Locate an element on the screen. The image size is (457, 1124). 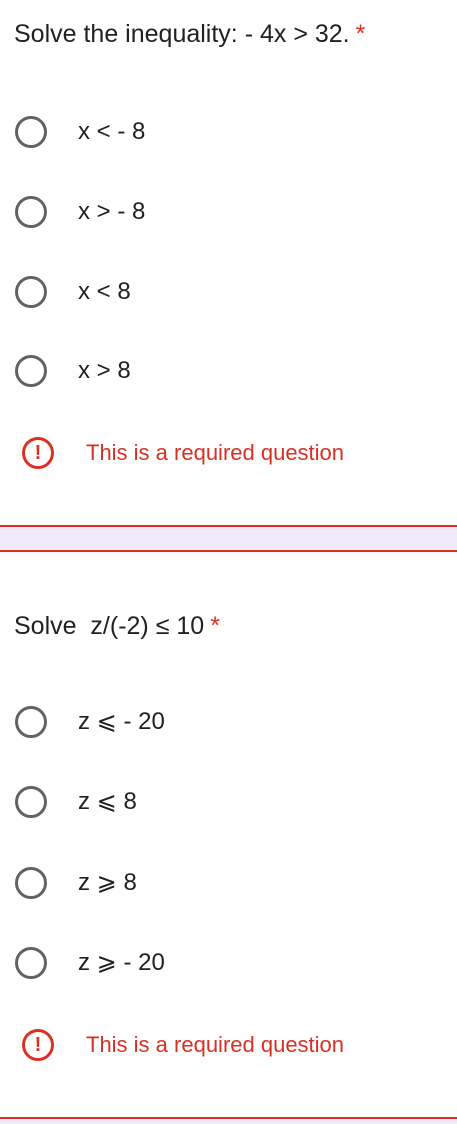
option-x-less-than-8: x < 8 is located at coordinates (228, 295).